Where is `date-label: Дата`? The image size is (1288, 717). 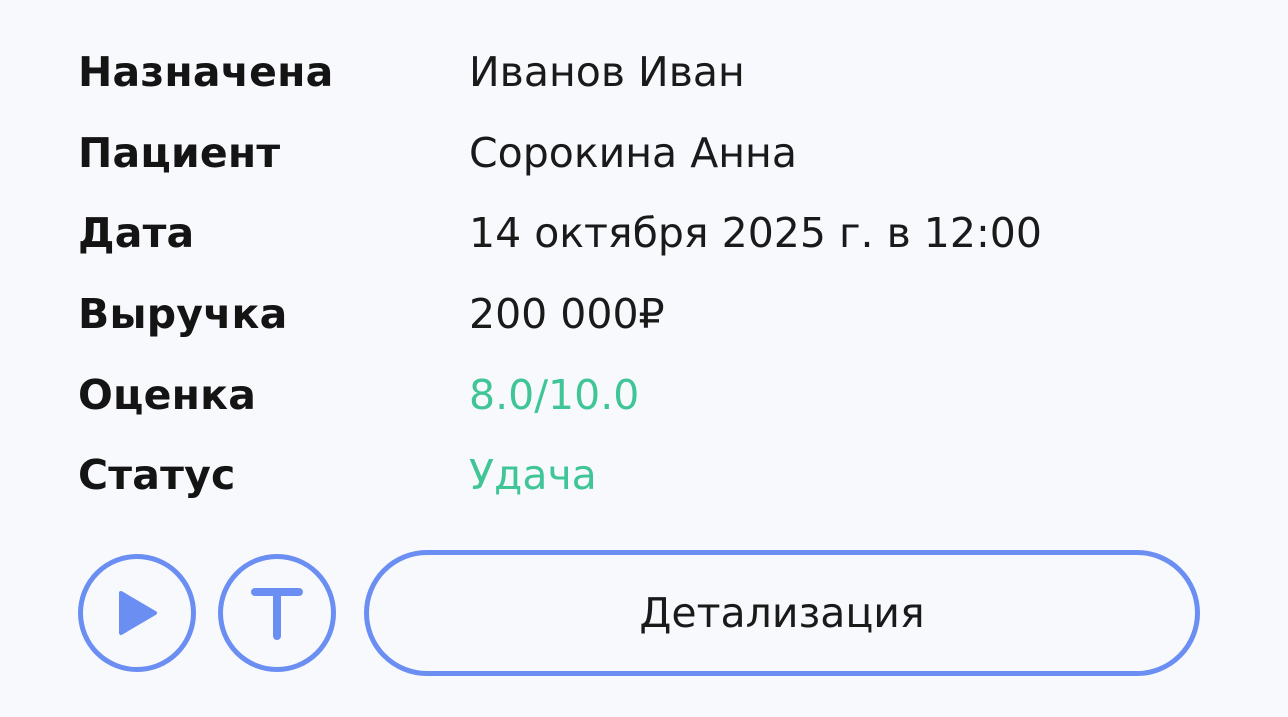
date-label: Дата is located at coordinates (136, 233).